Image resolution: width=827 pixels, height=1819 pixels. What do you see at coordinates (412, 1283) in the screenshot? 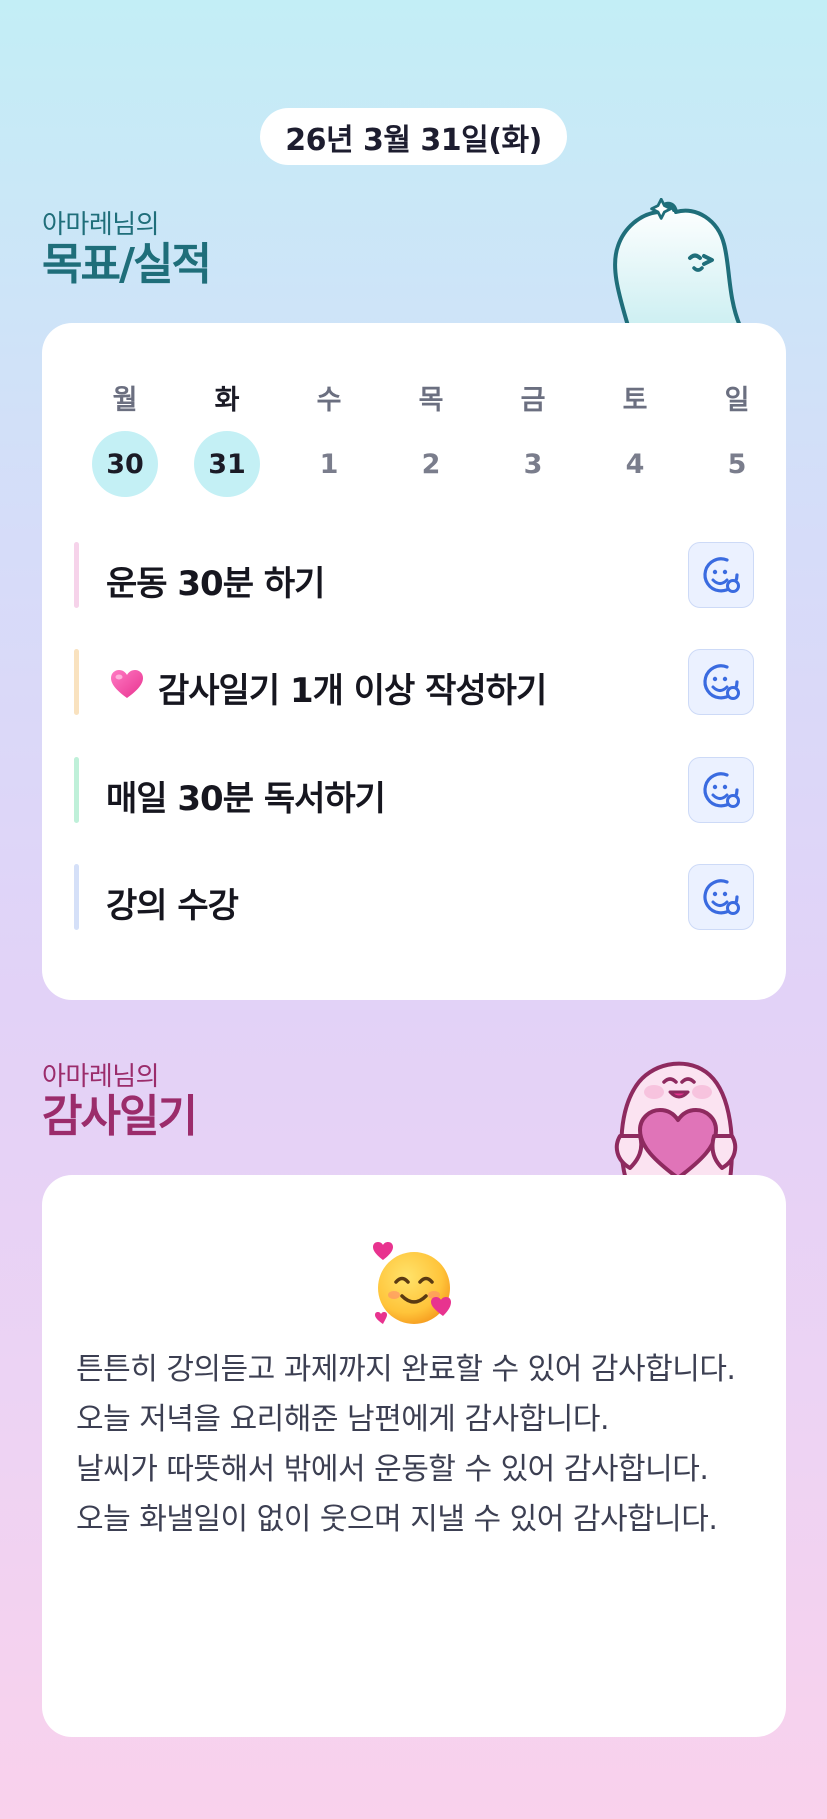
I see `smiling-face-with-hearts-icon` at bounding box center [412, 1283].